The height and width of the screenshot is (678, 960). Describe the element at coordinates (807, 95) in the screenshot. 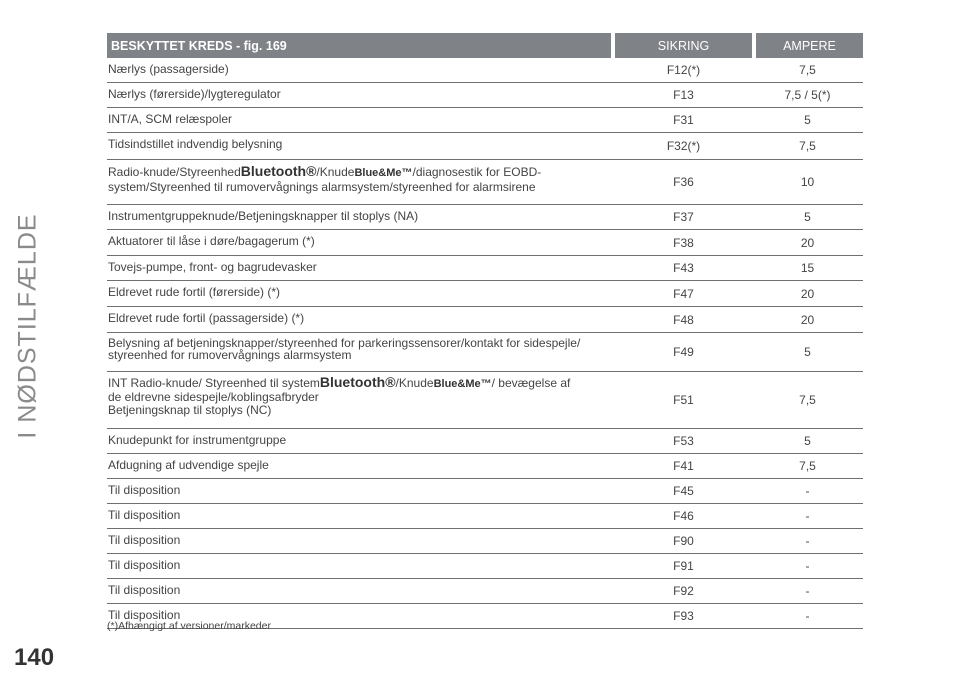

I see `row-ampere: 7,5 / 5 (*)` at that location.